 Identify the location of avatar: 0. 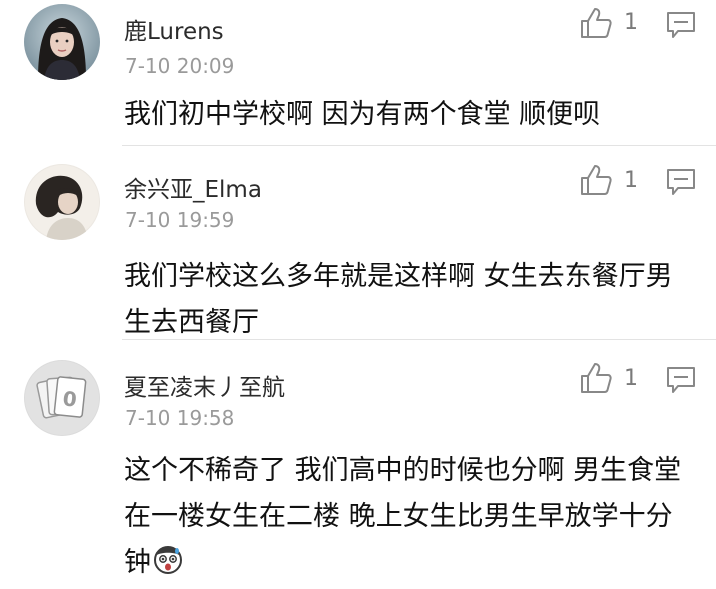
(62, 398).